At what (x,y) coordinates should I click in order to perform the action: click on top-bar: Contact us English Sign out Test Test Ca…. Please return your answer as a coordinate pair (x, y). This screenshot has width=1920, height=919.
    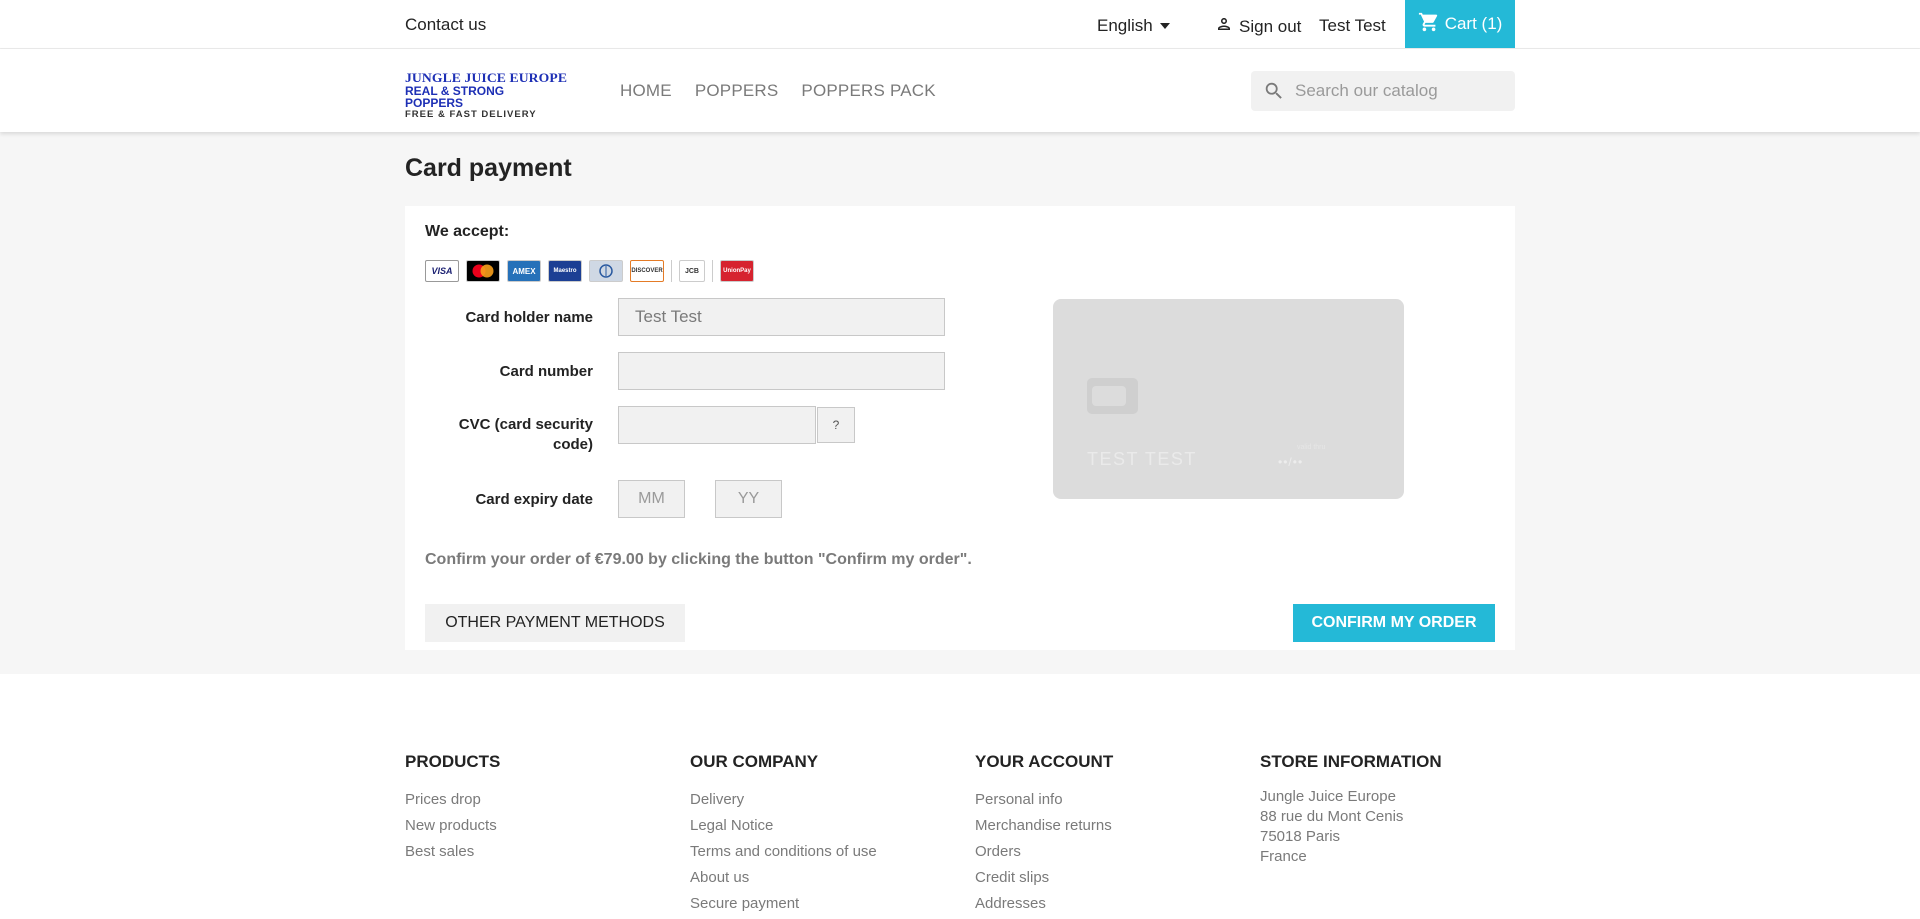
    Looking at the image, I should click on (960, 24).